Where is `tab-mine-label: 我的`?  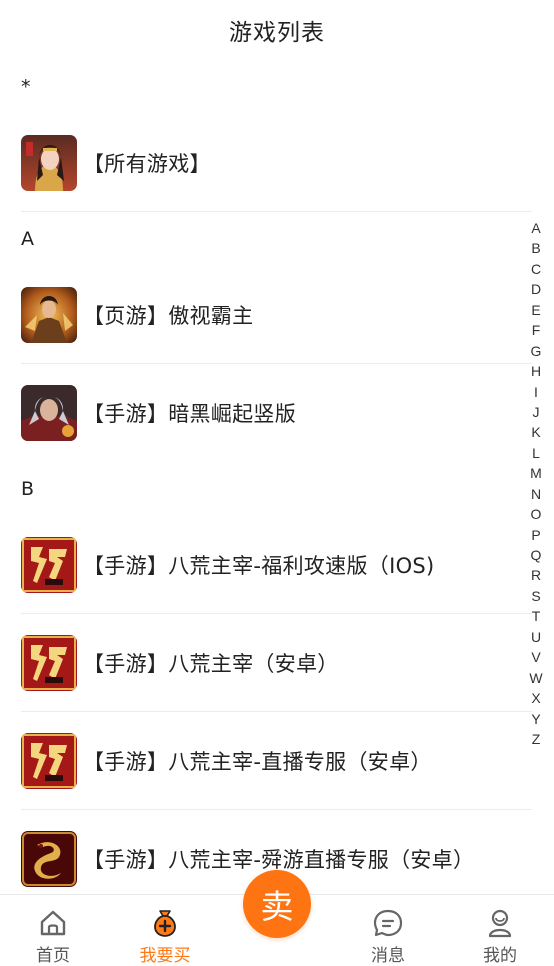 tab-mine-label: 我的 is located at coordinates (500, 956).